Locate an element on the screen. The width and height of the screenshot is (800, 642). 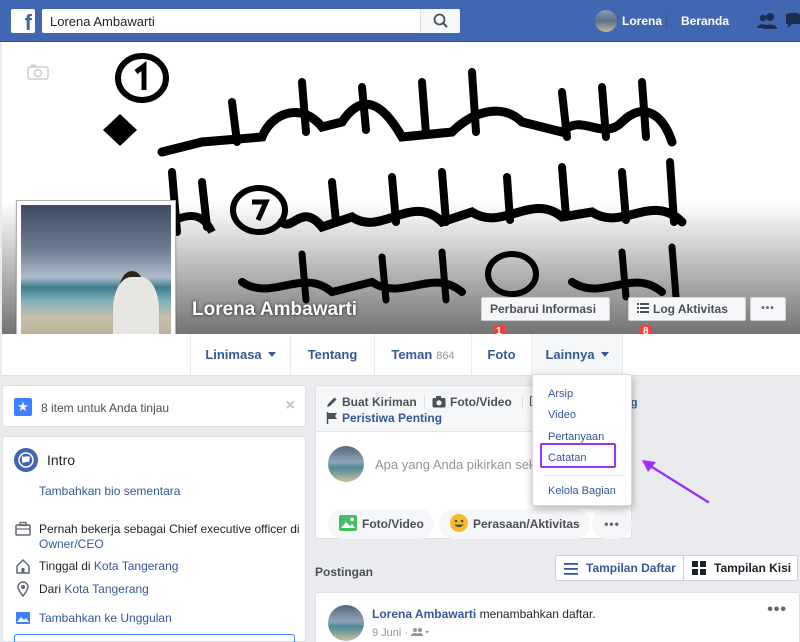
globe-icon is located at coordinates (26, 460).